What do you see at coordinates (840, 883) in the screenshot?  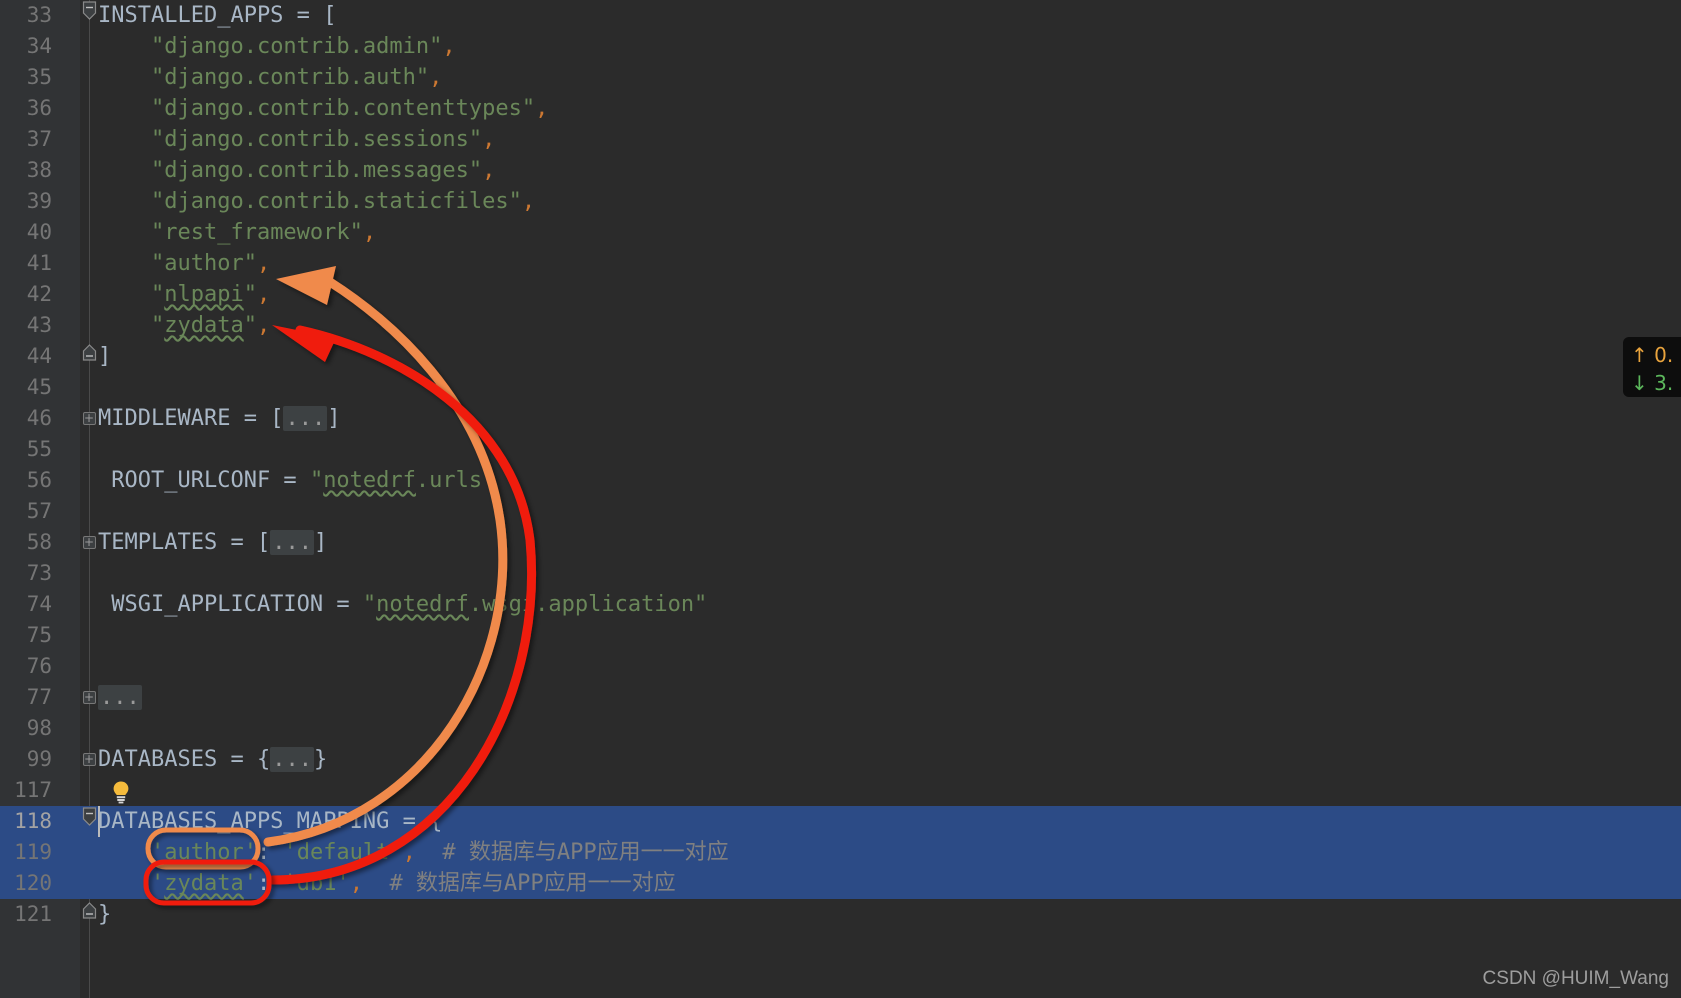 I see `editor-line: 120 'zydata': 'db1', # 数据库与APP应用一一对应` at bounding box center [840, 883].